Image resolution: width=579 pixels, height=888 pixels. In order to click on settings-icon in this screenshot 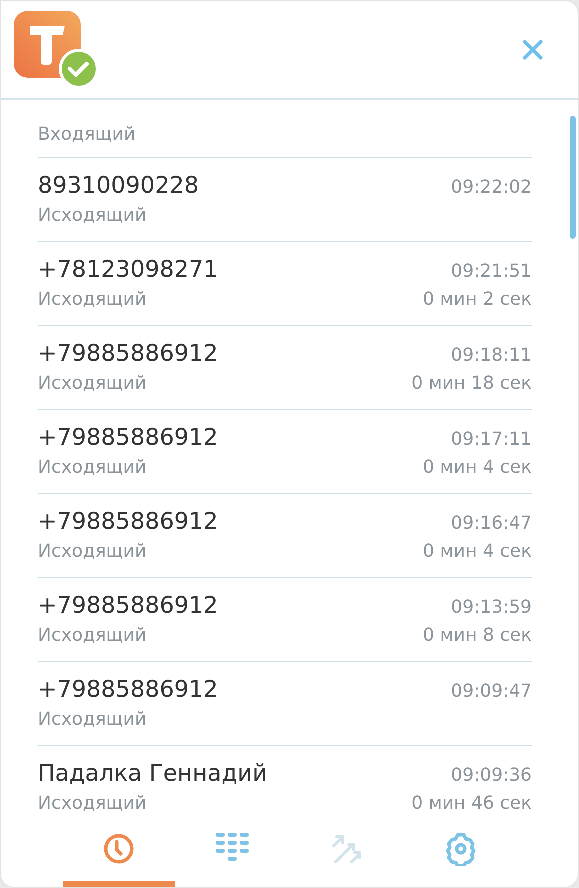, I will do `click(461, 849)`.